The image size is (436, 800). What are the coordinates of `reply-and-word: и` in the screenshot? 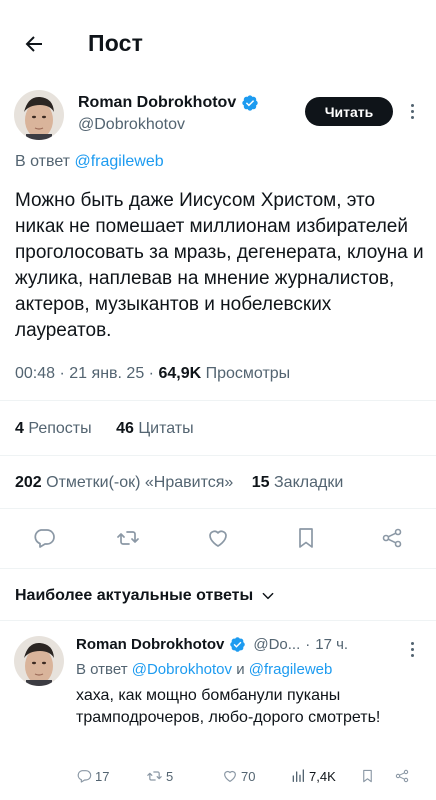 It's located at (240, 669).